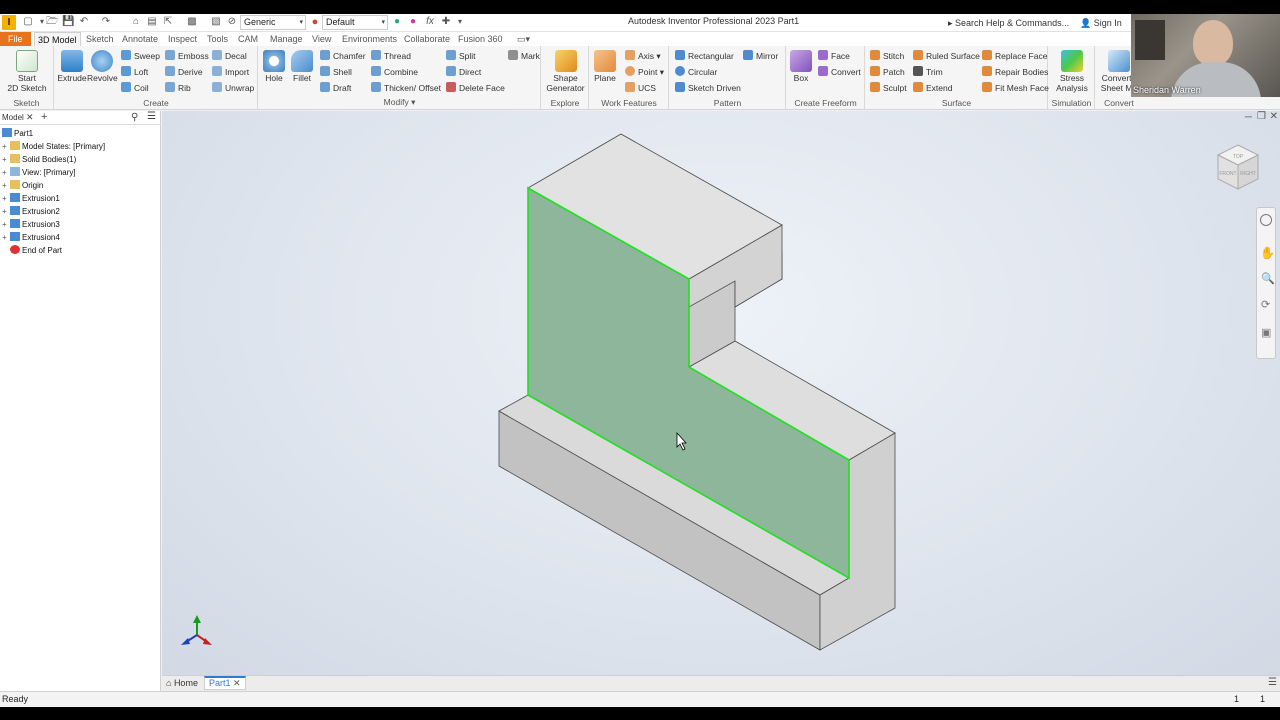  What do you see at coordinates (152, 22) in the screenshot?
I see `projects-icon: ▤` at bounding box center [152, 22].